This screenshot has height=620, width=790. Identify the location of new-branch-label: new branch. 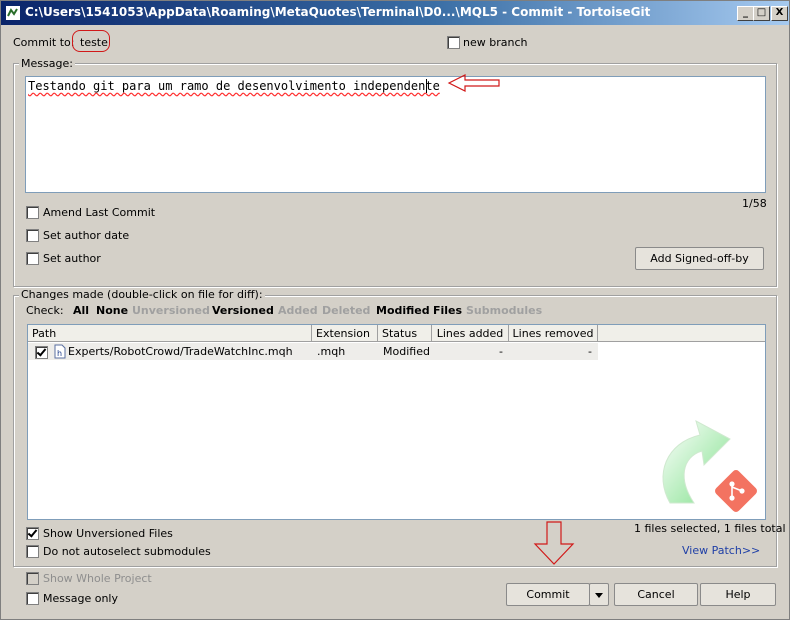
(495, 42).